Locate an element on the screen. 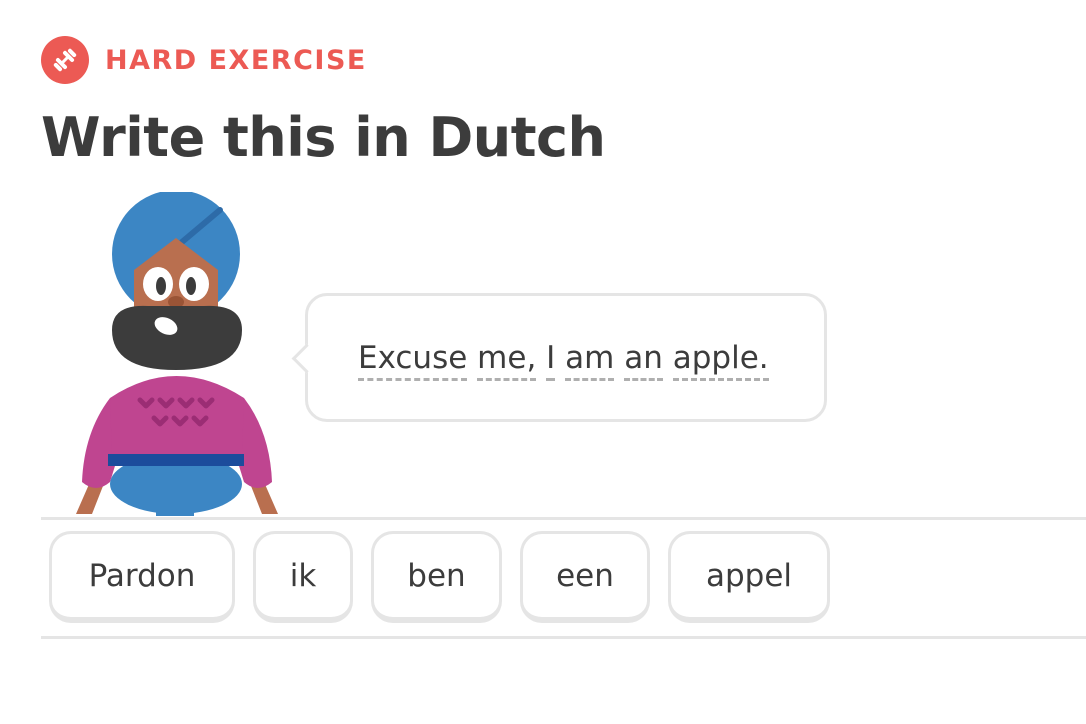  speech-bubble-tail is located at coordinates (306, 358).